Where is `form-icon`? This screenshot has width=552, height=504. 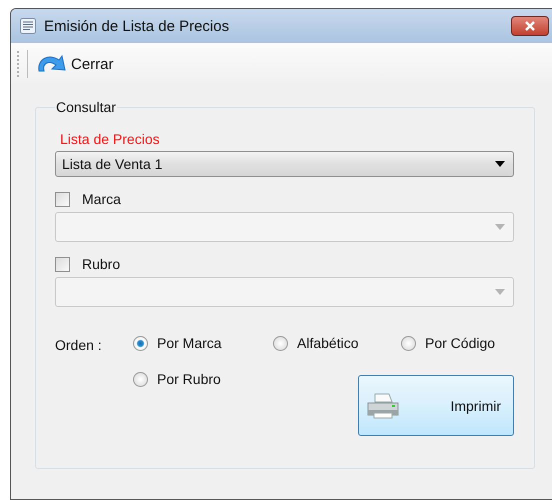
form-icon is located at coordinates (28, 26).